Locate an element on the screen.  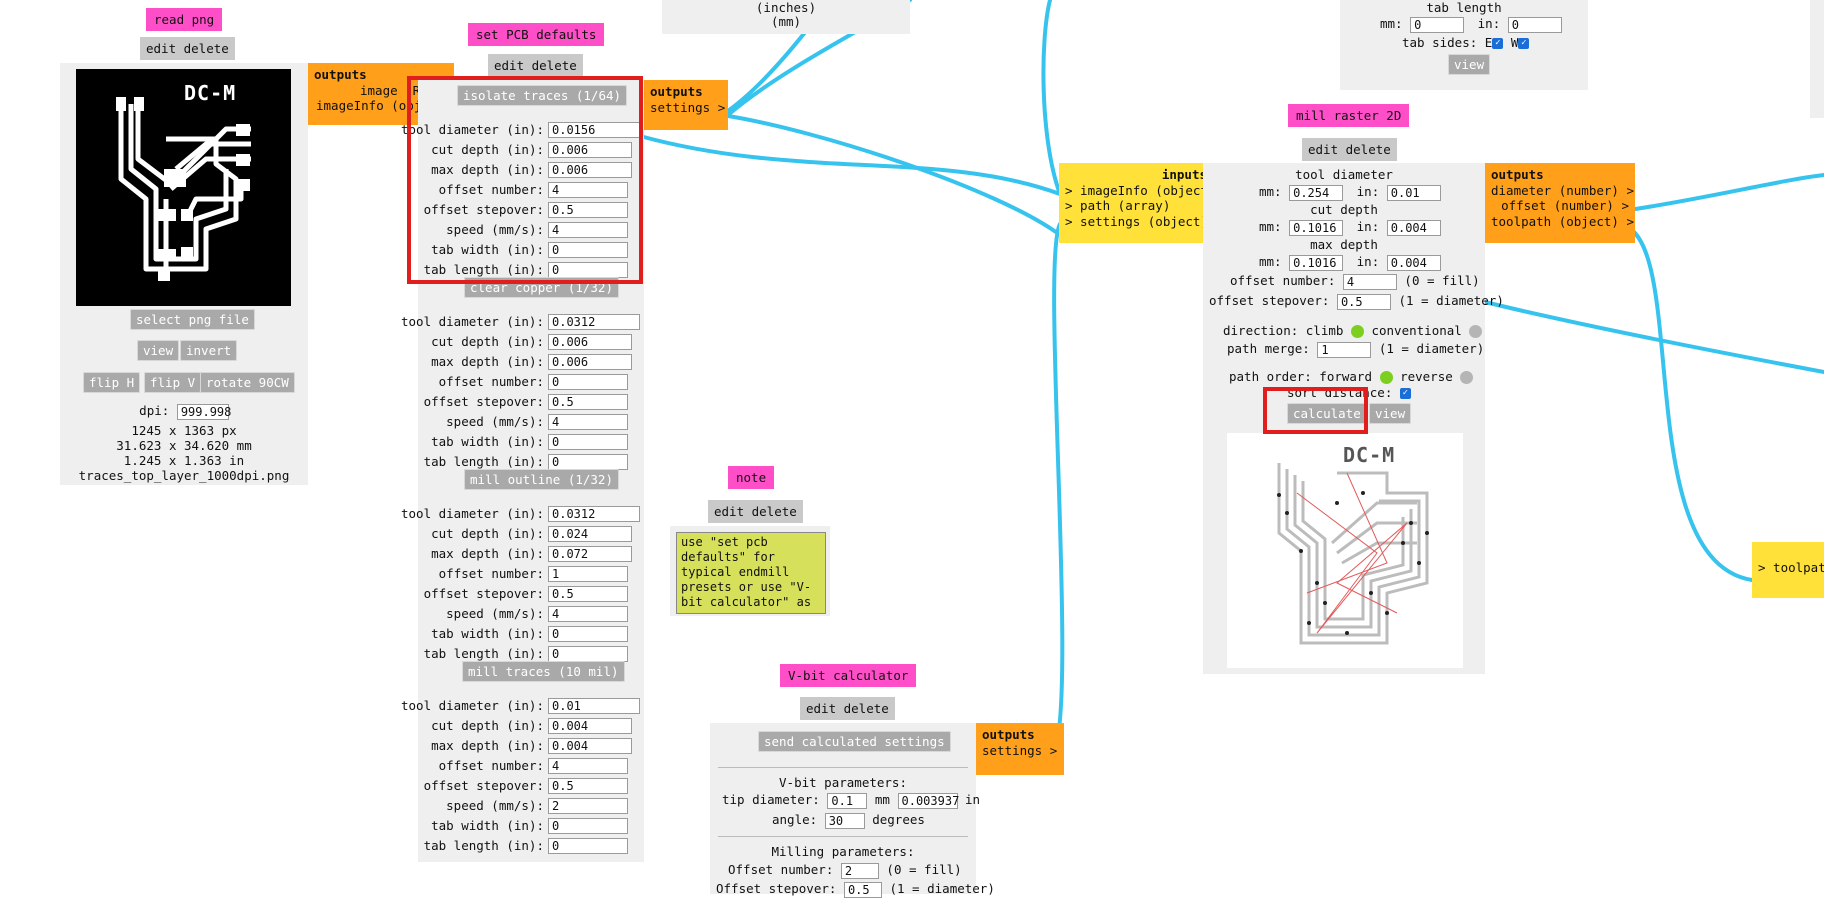
tab-length-row: mm: 0 in: 0 is located at coordinates (1471, 24).